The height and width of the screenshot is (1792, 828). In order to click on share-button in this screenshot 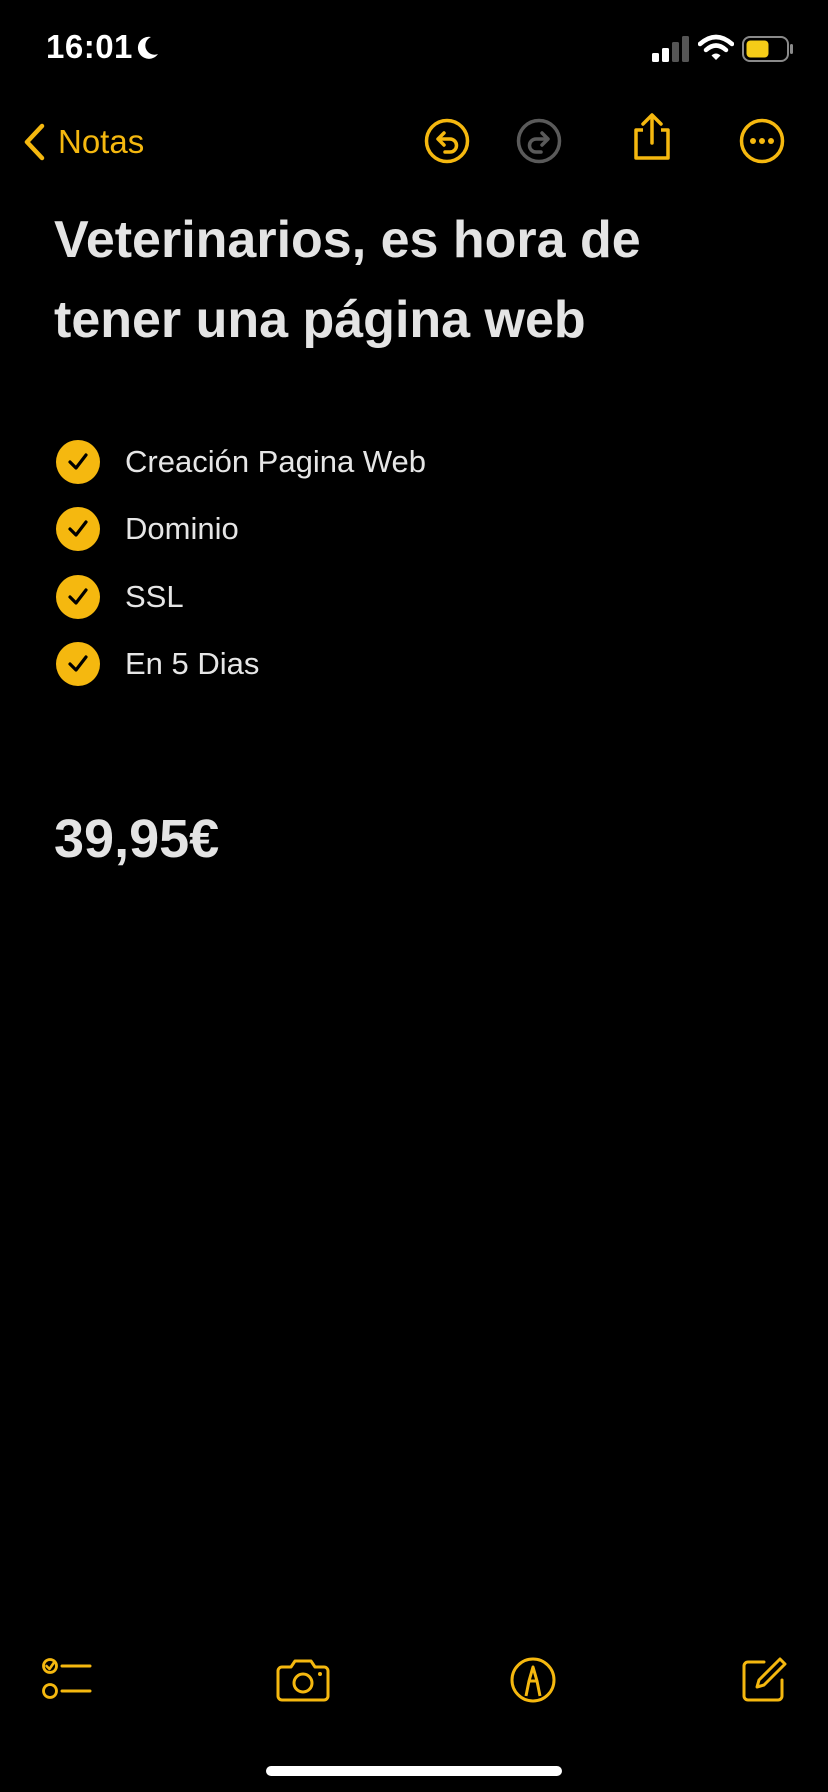, I will do `click(652, 137)`.